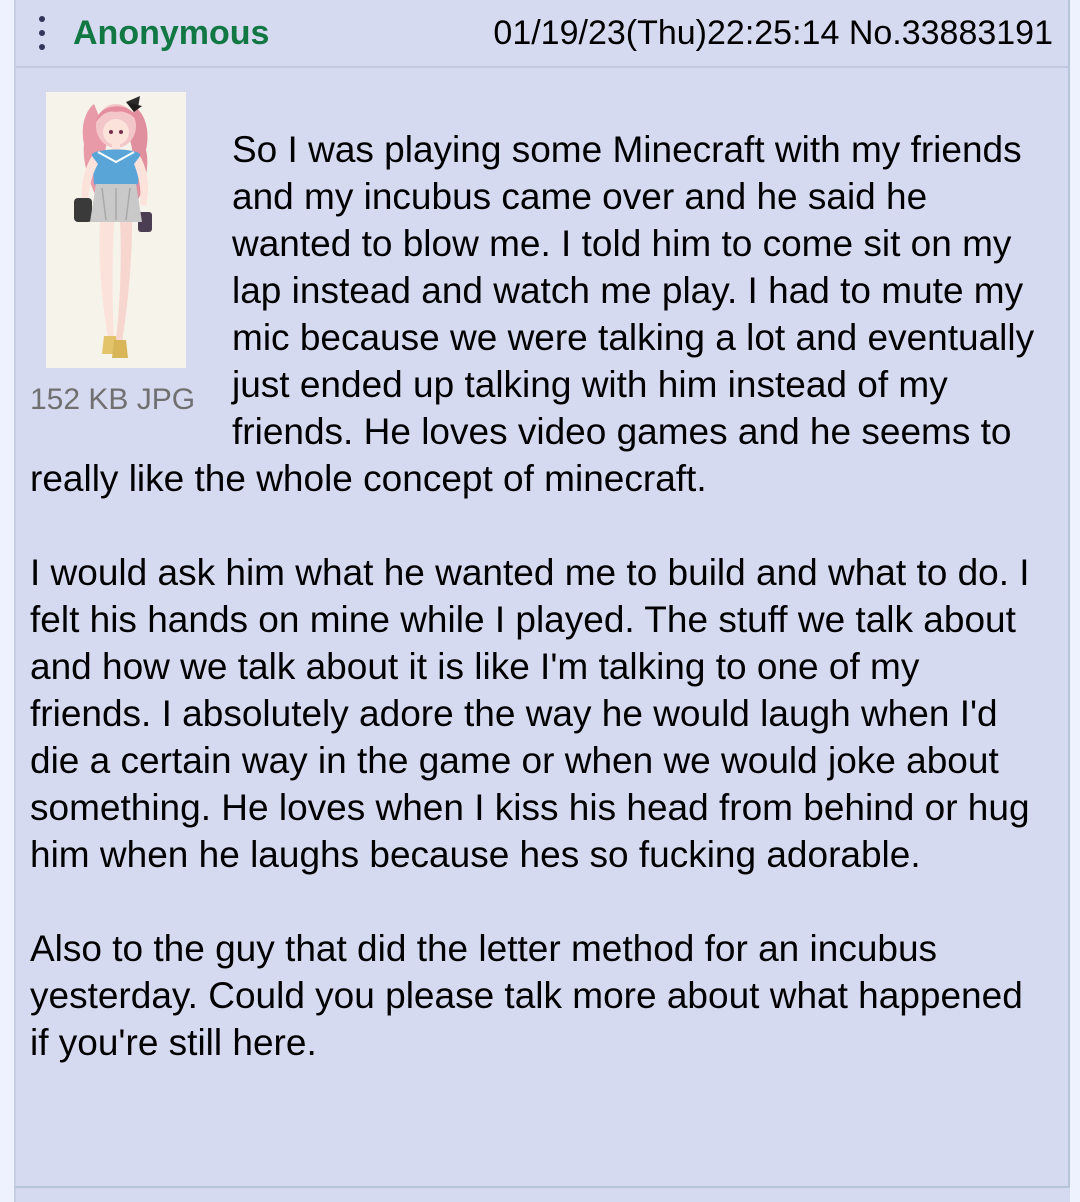  I want to click on post-date: 01/19/23(Thu)22:25:14, so click(666, 33).